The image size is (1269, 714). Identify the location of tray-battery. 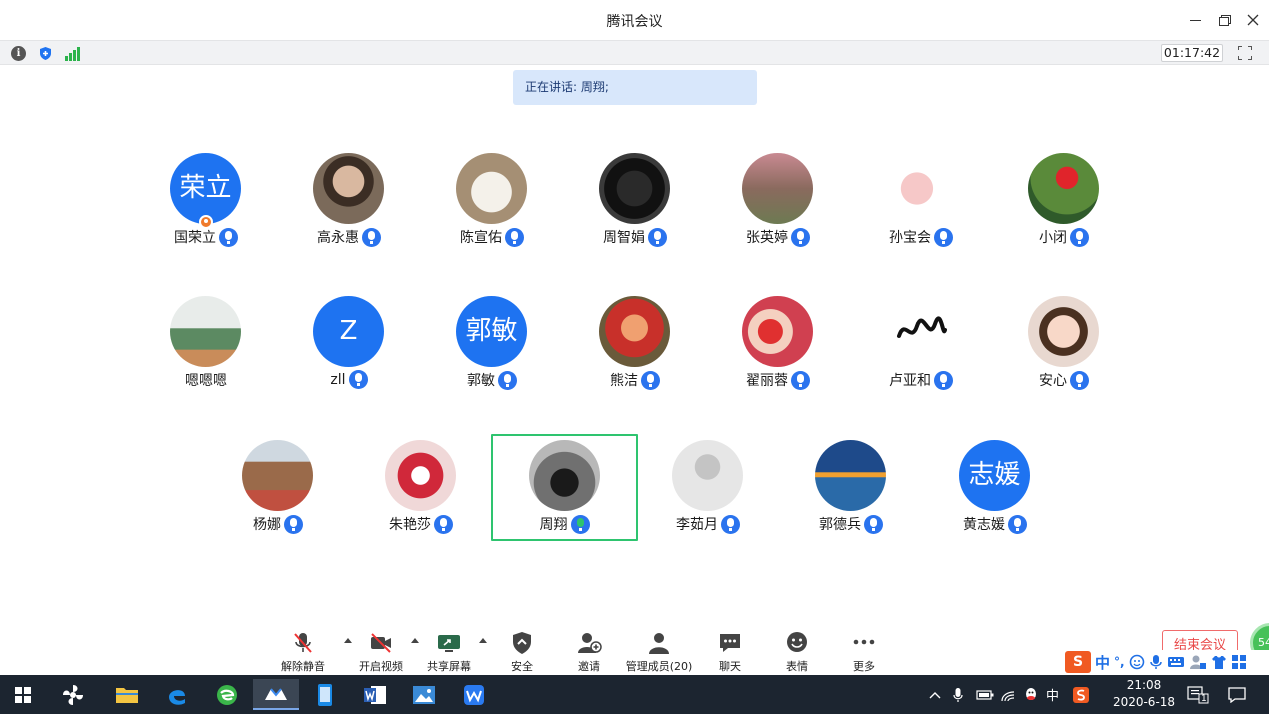
(985, 694).